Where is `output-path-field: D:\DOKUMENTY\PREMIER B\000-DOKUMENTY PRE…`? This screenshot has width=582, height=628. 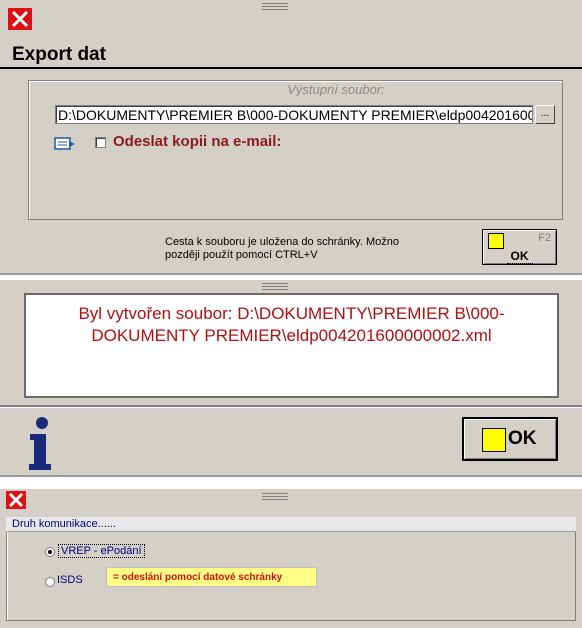 output-path-field: D:\DOKUMENTY\PREMIER B\000-DOKUMENTY PRE… is located at coordinates (294, 114).